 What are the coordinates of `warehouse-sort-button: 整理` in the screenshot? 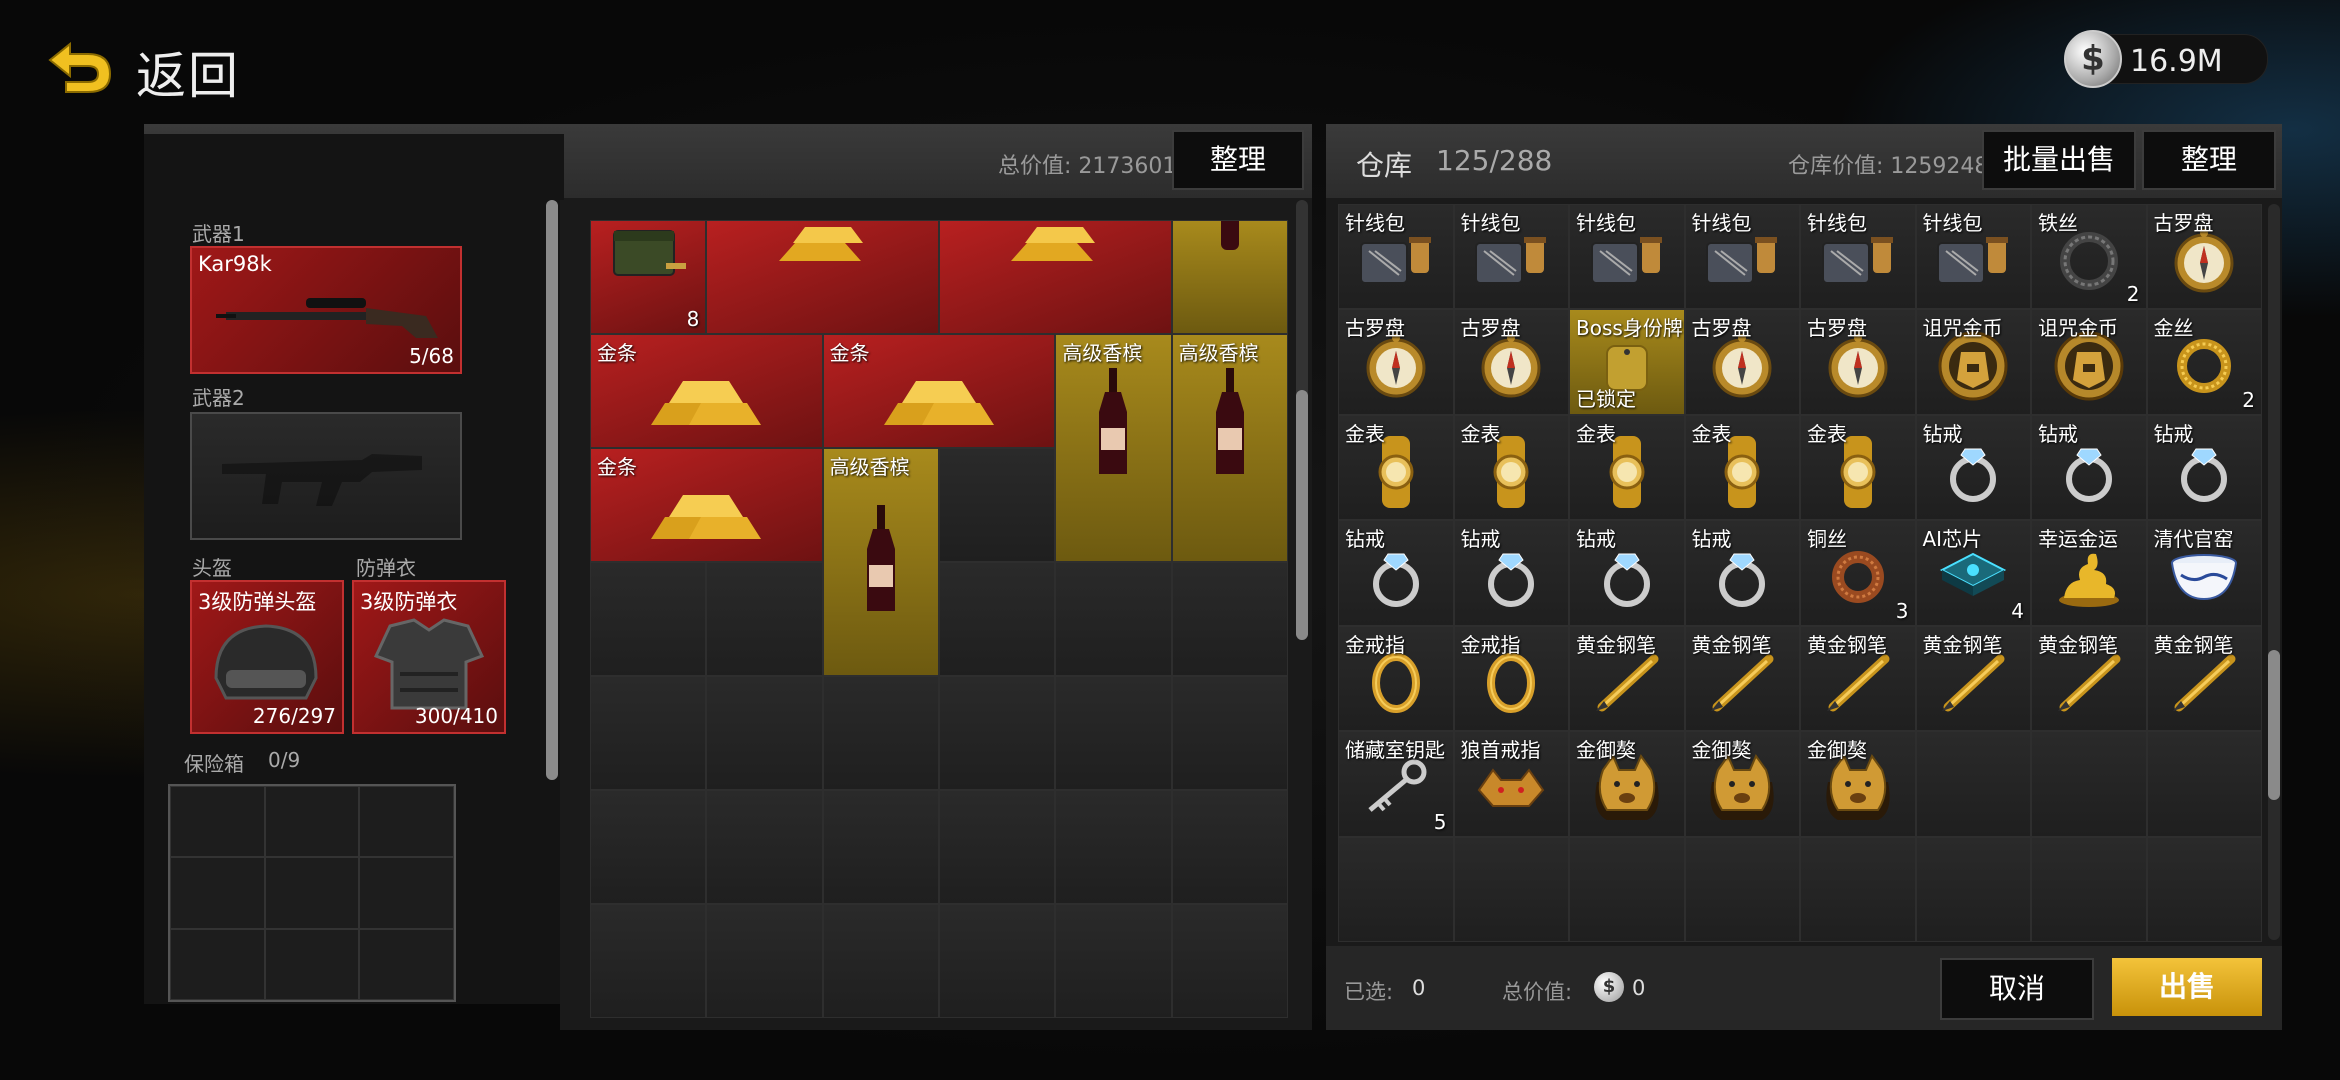 It's located at (2209, 160).